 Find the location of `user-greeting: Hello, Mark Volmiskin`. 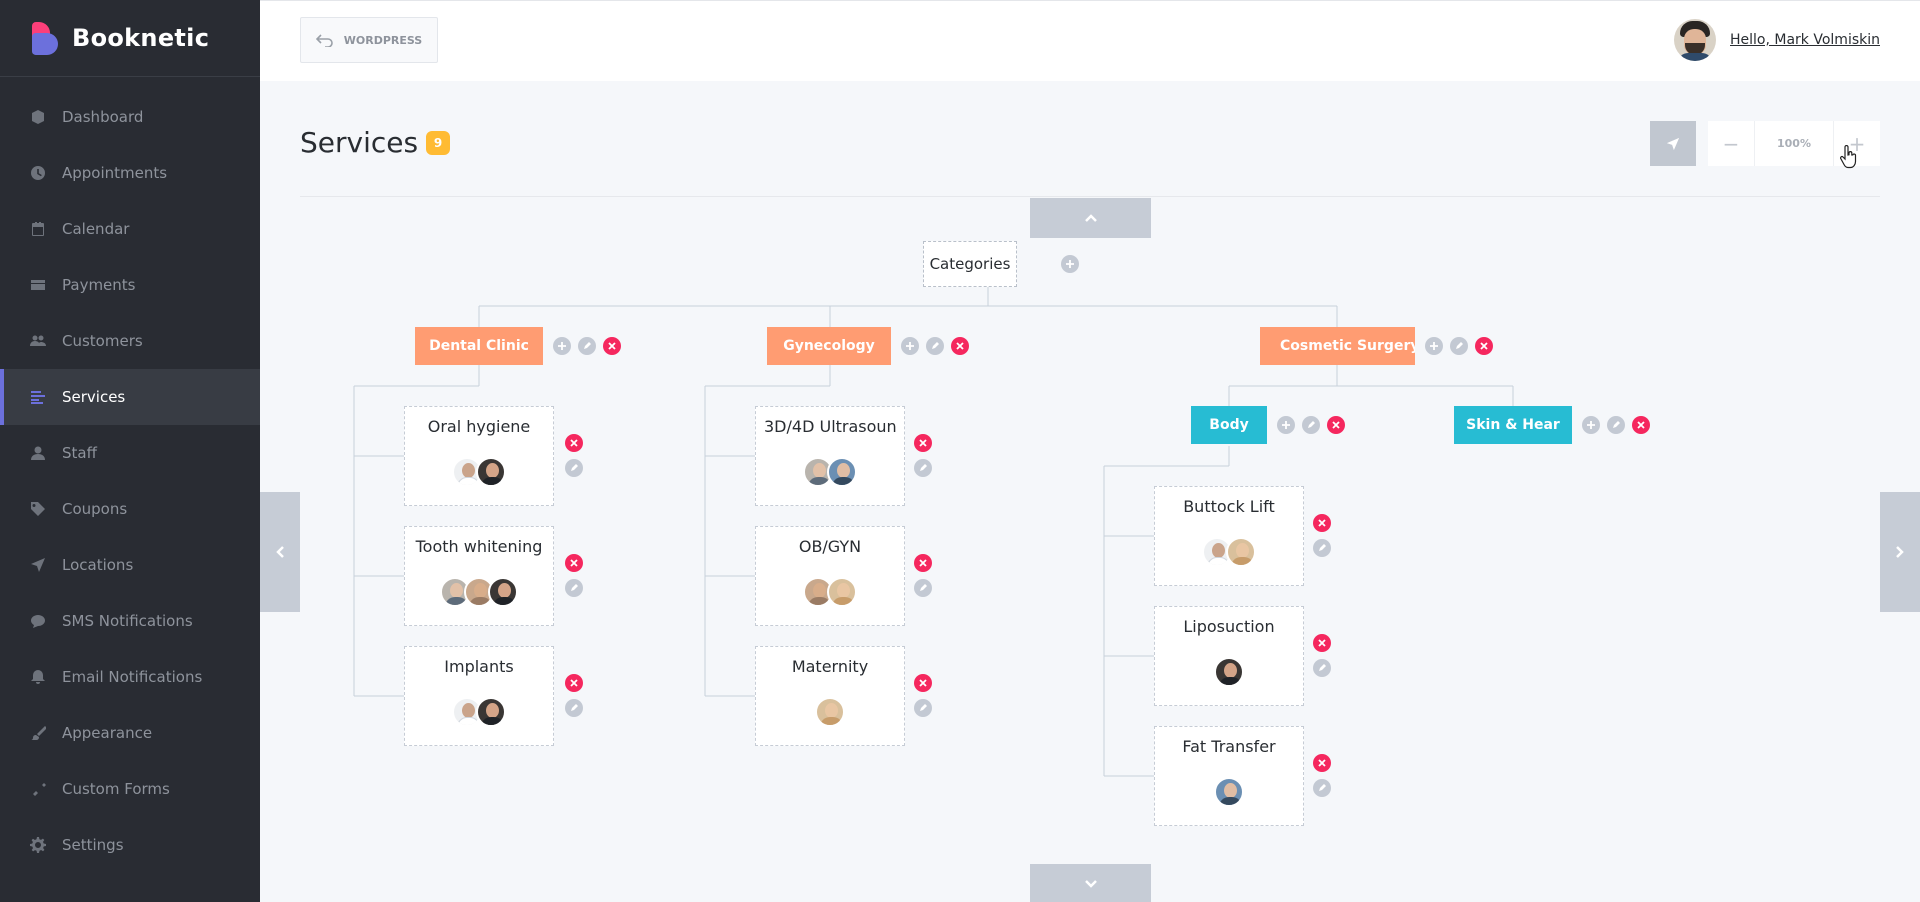

user-greeting: Hello, Mark Volmiskin is located at coordinates (1805, 40).